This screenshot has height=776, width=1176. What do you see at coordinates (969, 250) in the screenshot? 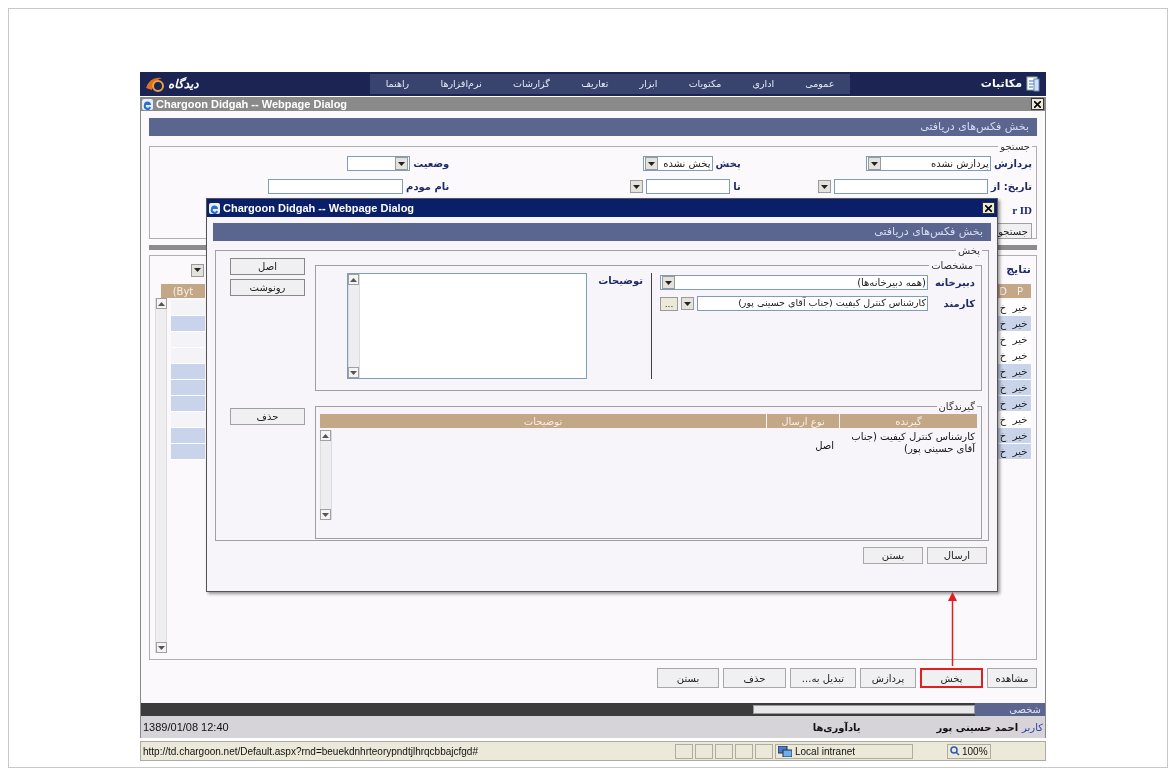
I see `section-legend: پخش` at bounding box center [969, 250].